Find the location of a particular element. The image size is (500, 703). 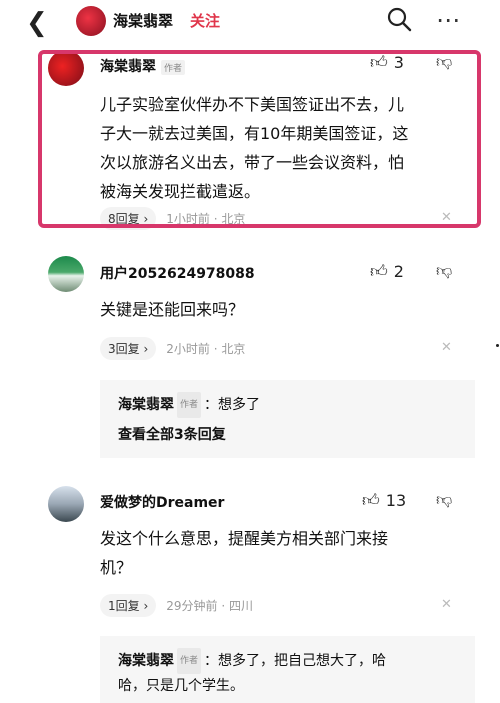

comment-author: 用户2052624978088 is located at coordinates (177, 273).